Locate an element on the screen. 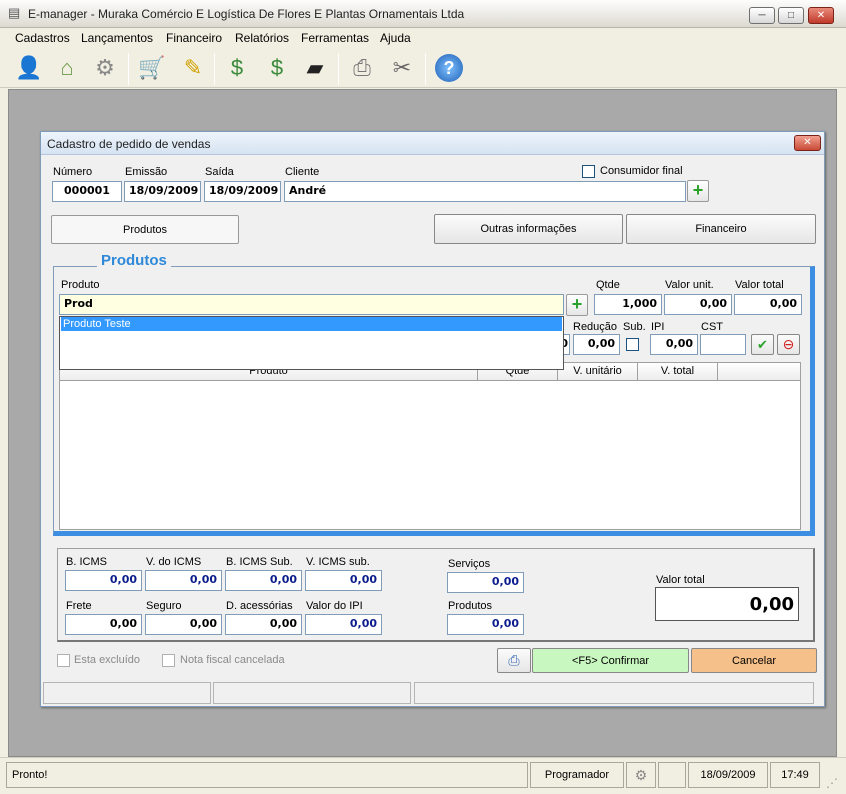 This screenshot has width=846, height=794. menu-cadastros: Cadastros is located at coordinates (42, 38).